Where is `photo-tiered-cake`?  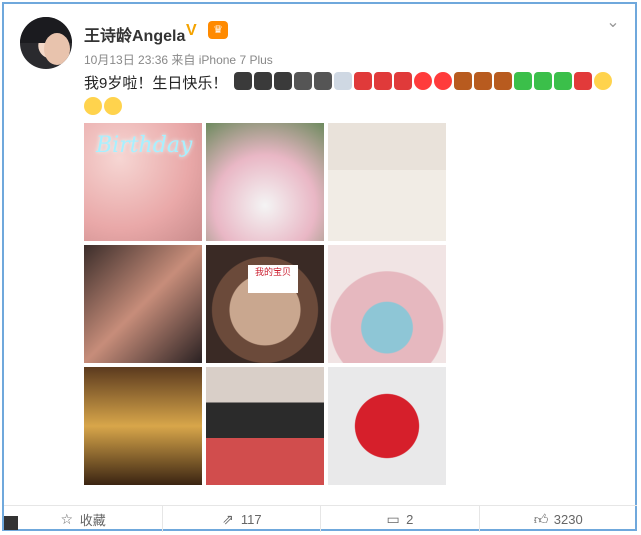 photo-tiered-cake is located at coordinates (143, 426).